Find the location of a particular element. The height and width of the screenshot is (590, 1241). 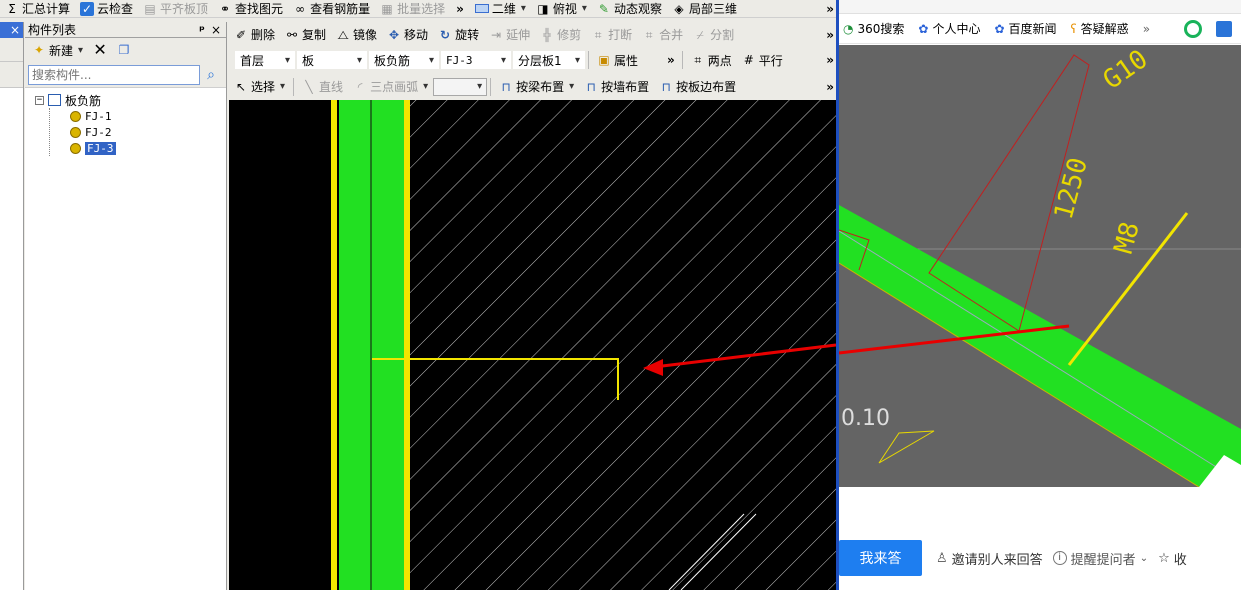

merge-button: ⌗ 合并 is located at coordinates (662, 34).